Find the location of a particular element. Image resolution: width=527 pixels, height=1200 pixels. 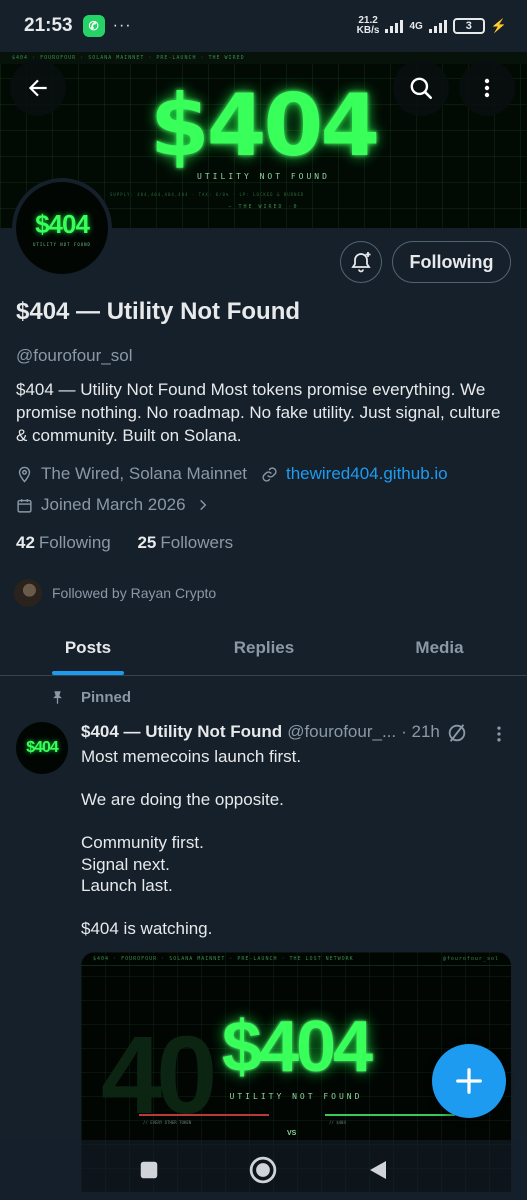

profile-location: The Wired, Solana Mainnet is located at coordinates (144, 473).